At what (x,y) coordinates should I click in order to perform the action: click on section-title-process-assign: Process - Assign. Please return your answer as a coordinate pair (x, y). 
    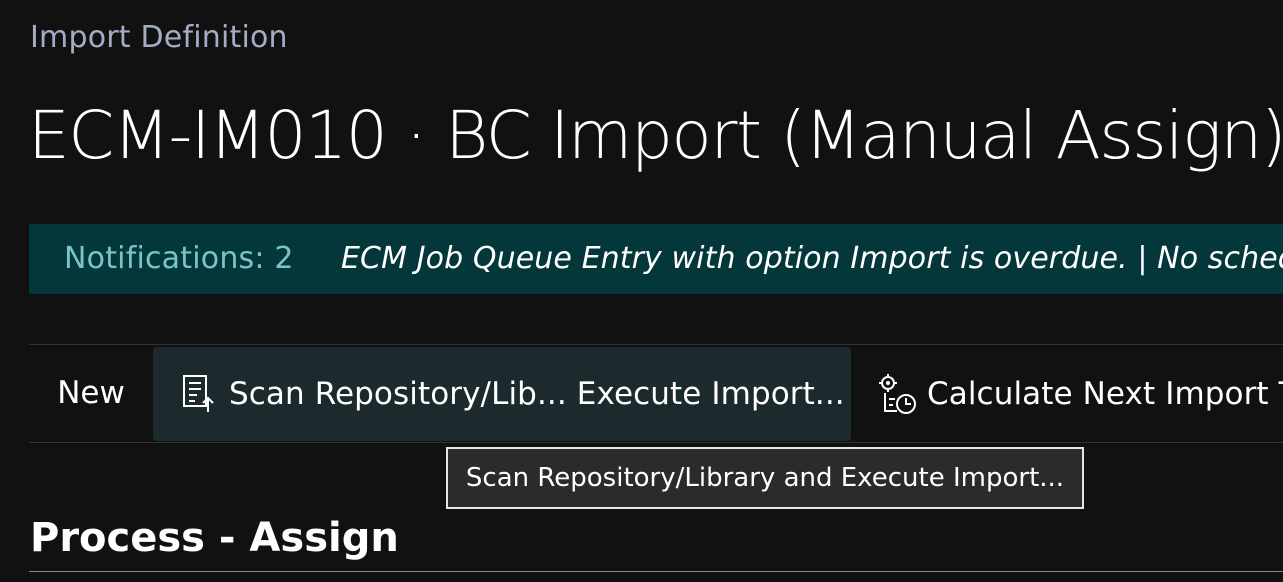
    Looking at the image, I should click on (214, 538).